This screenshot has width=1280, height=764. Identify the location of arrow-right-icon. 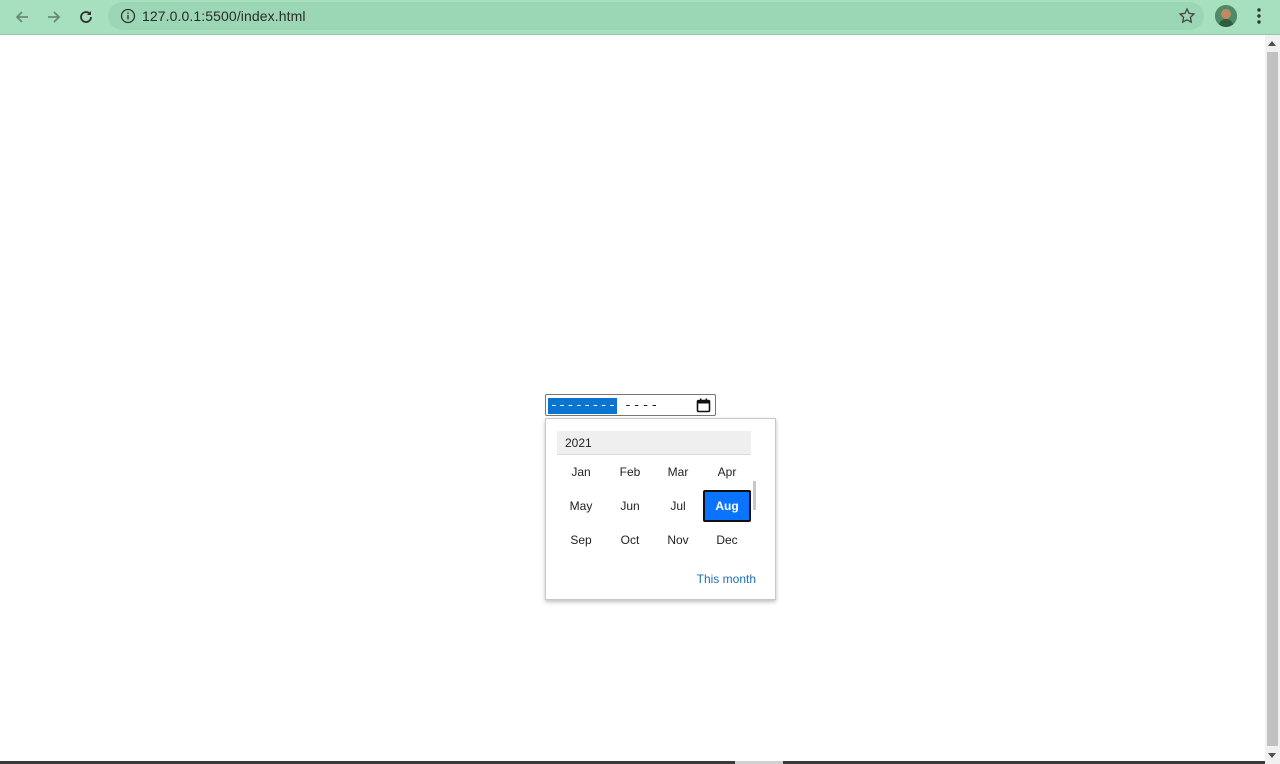
(54, 17).